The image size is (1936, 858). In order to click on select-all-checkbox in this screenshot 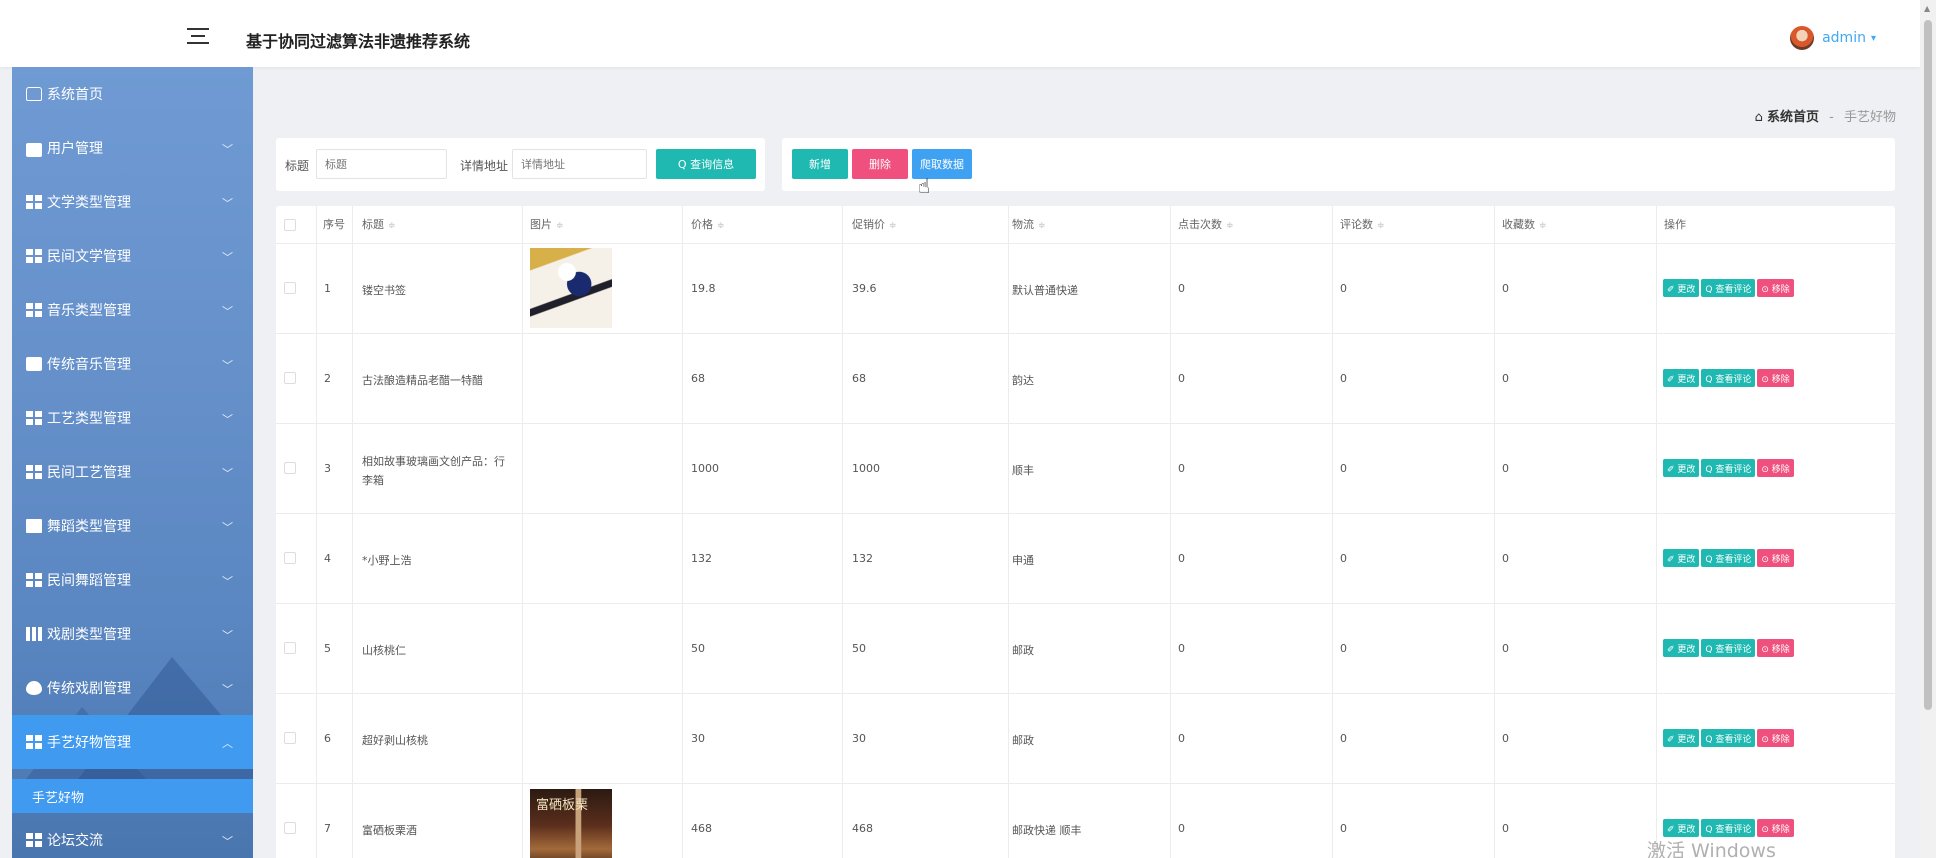, I will do `click(290, 225)`.